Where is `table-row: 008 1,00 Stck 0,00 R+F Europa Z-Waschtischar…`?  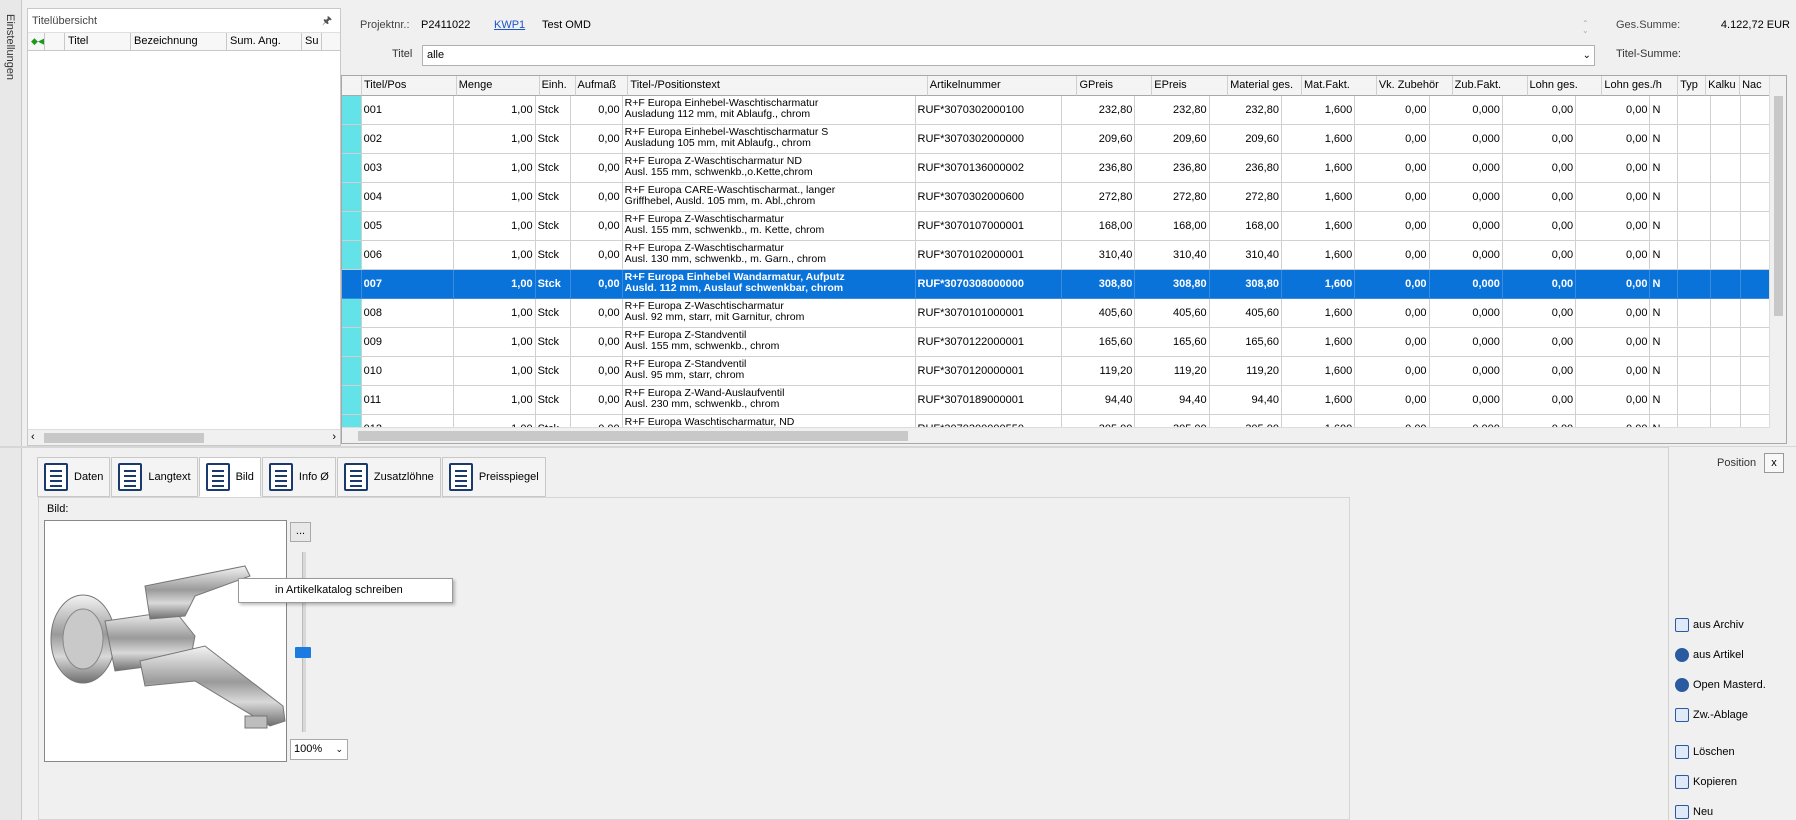 table-row: 008 1,00 Stck 0,00 R+F Europa Z-Waschtischar… is located at coordinates (1056, 313).